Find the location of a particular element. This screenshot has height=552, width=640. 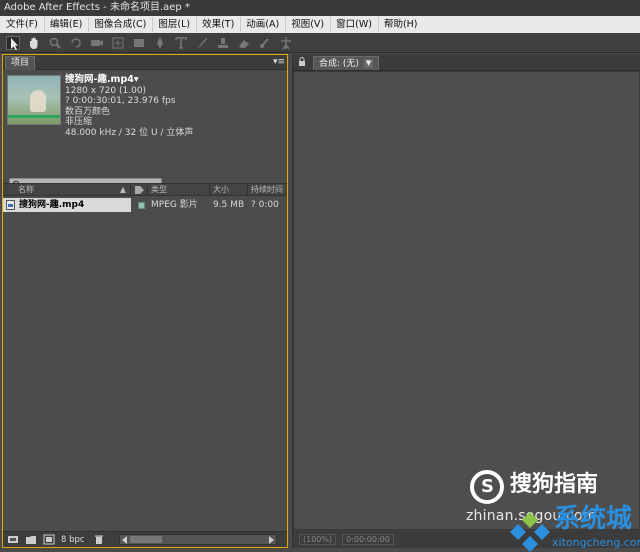

text-tool-icon is located at coordinates (181, 43).